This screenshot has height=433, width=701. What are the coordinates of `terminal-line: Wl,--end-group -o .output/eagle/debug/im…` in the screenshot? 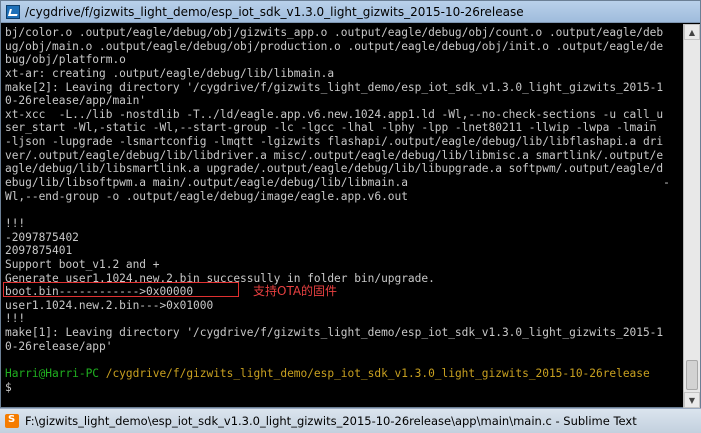 It's located at (206, 196).